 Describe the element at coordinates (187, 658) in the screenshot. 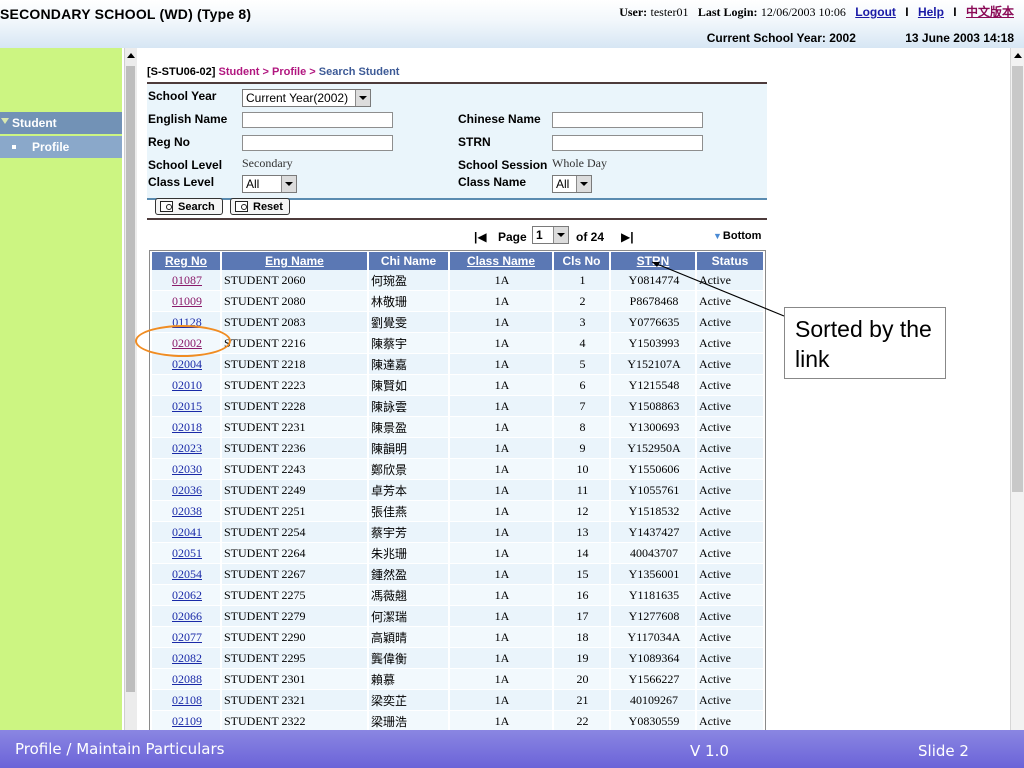

I see `reg-no-link: 02082` at that location.